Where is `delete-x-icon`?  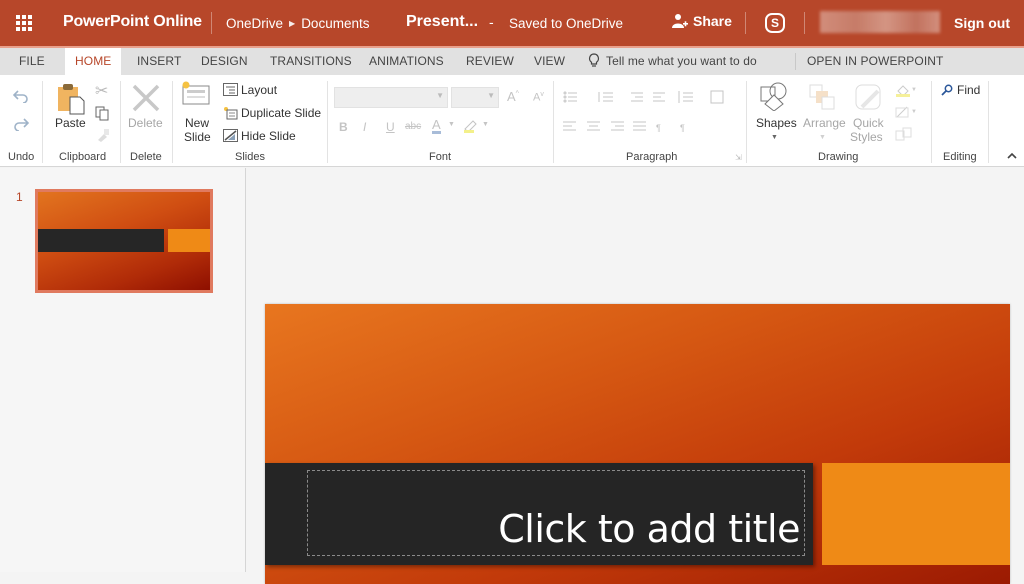
delete-x-icon is located at coordinates (146, 98).